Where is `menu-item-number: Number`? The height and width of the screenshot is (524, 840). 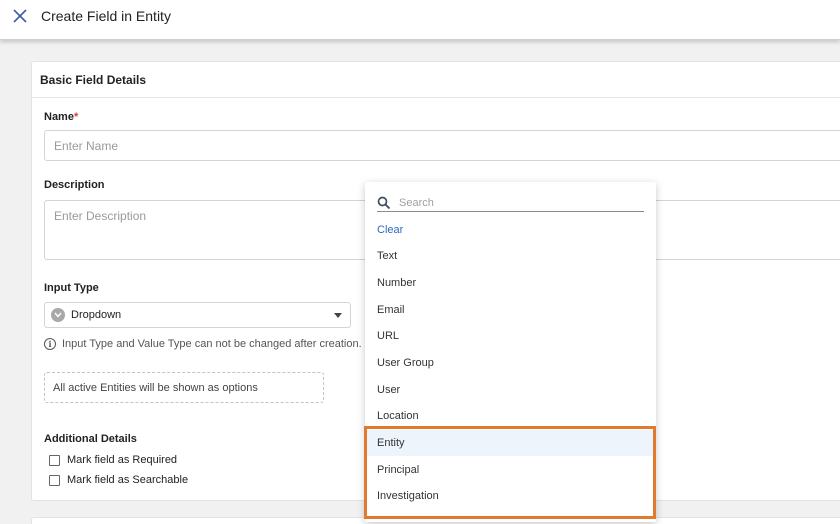
menu-item-number: Number is located at coordinates (510, 283).